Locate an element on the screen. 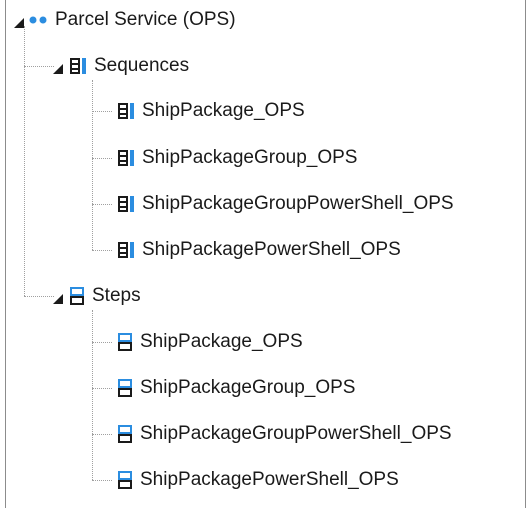 The height and width of the screenshot is (508, 527). tree-item-sequence: ShipPackagePowerShell_OPS is located at coordinates (258, 250).